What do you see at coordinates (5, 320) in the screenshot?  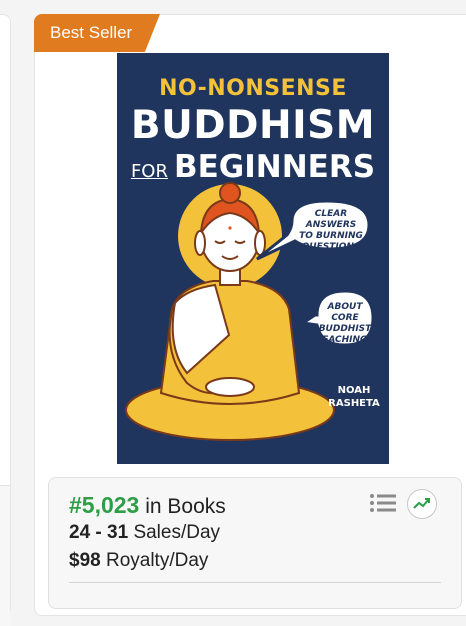 I see `adjacent-product-card` at bounding box center [5, 320].